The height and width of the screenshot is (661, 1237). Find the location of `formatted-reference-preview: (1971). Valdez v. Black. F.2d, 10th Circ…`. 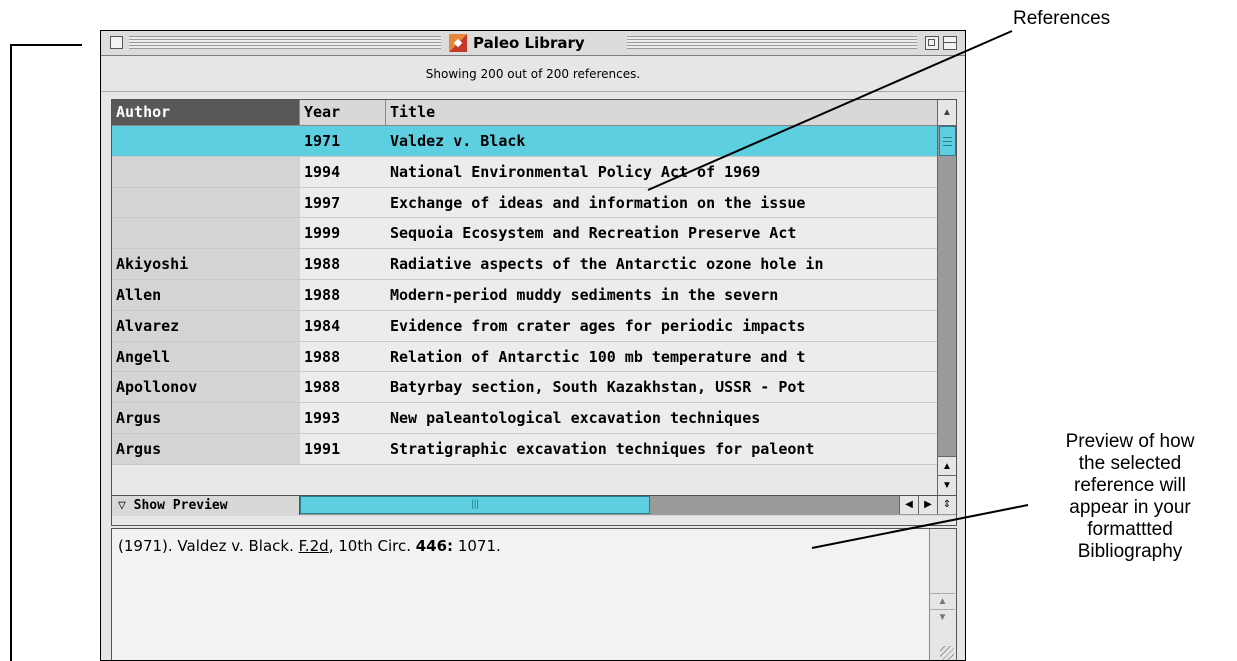

formatted-reference-preview: (1971). Valdez v. Black. F.2d, 10th Circ… is located at coordinates (309, 546).